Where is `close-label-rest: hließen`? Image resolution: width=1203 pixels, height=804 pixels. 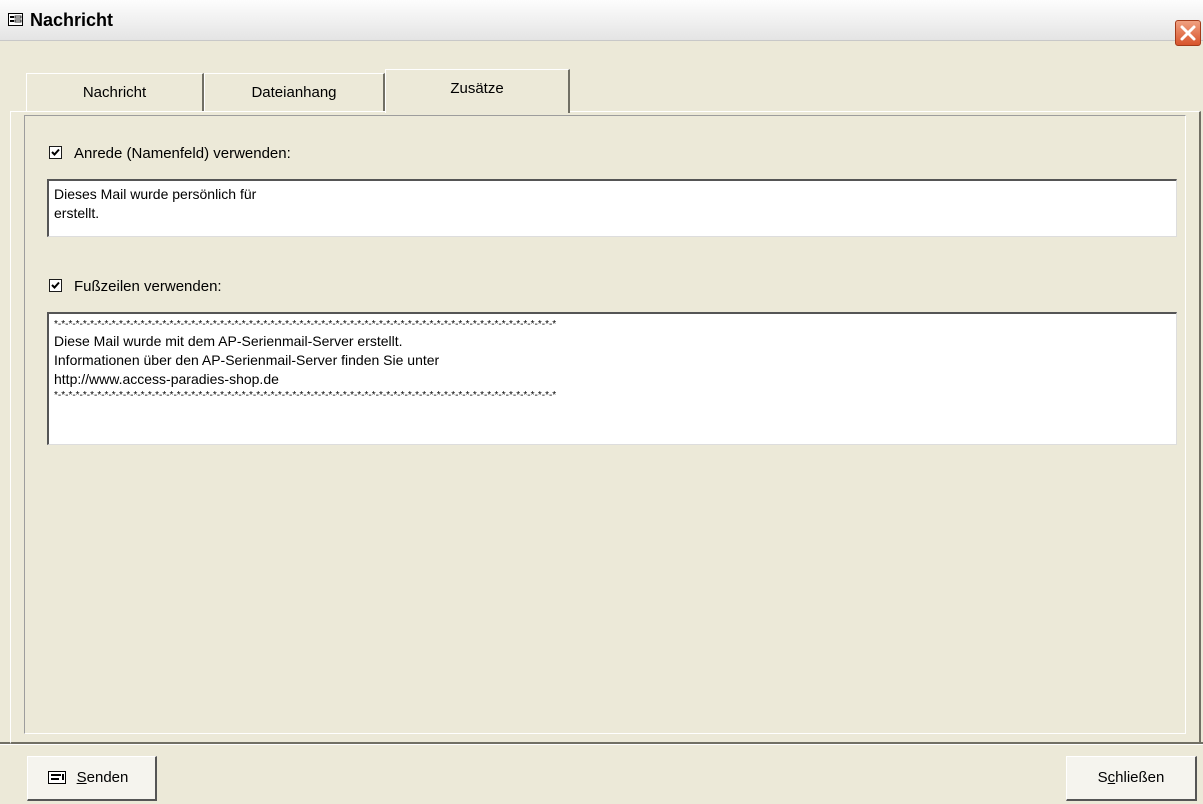 close-label-rest: hließen is located at coordinates (1140, 777).